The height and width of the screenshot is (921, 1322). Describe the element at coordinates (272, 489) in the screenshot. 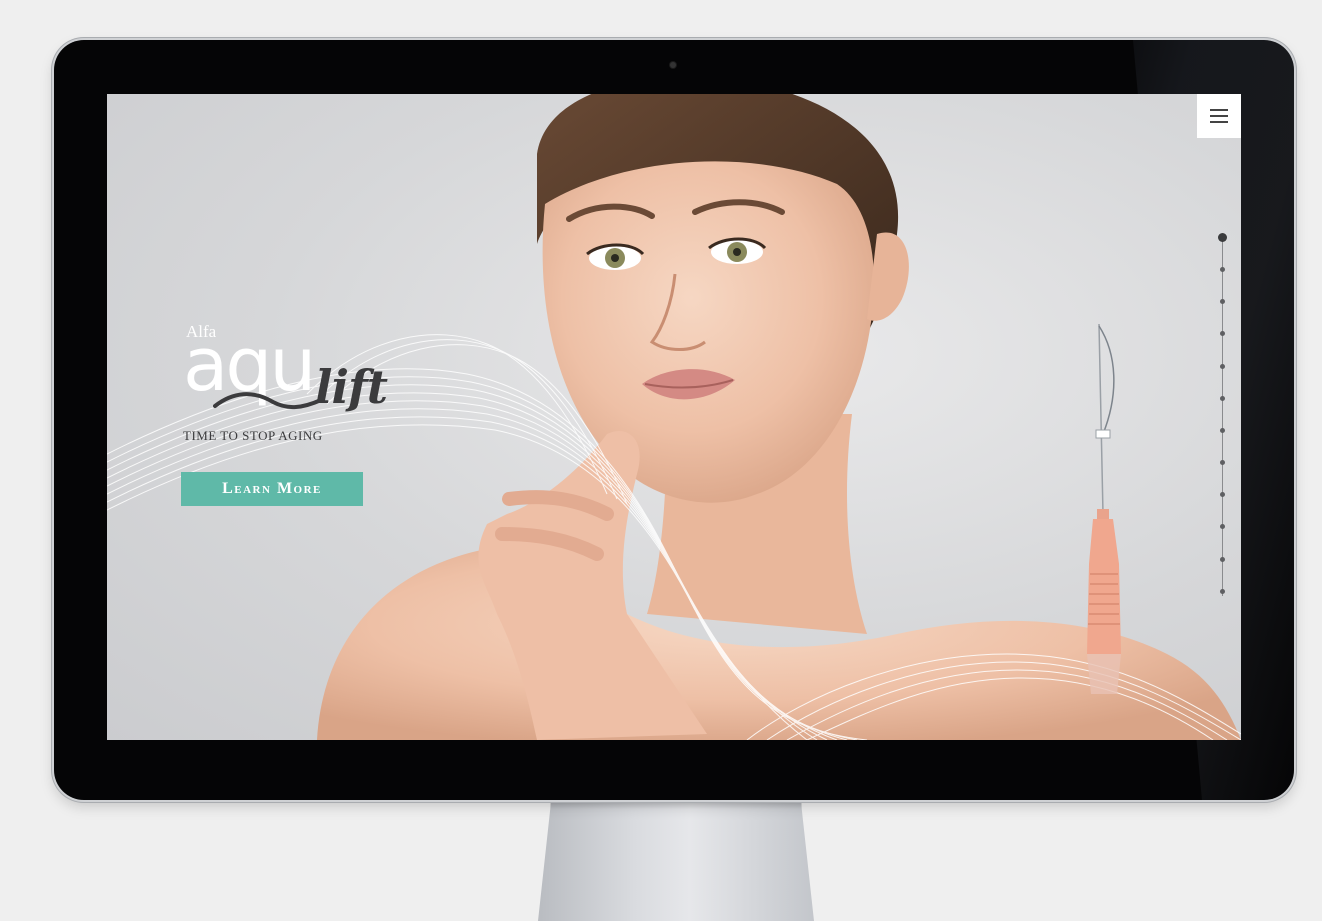

I see `learn-more-button: Learn More` at that location.